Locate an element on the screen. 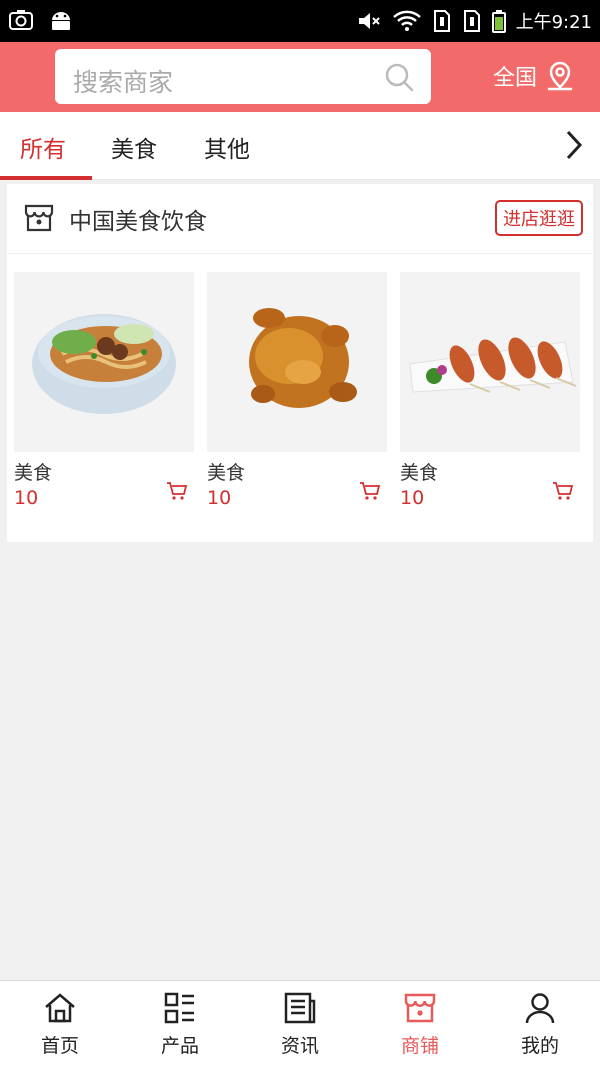 The height and width of the screenshot is (1067, 600). status-left-icons is located at coordinates (41, 20).